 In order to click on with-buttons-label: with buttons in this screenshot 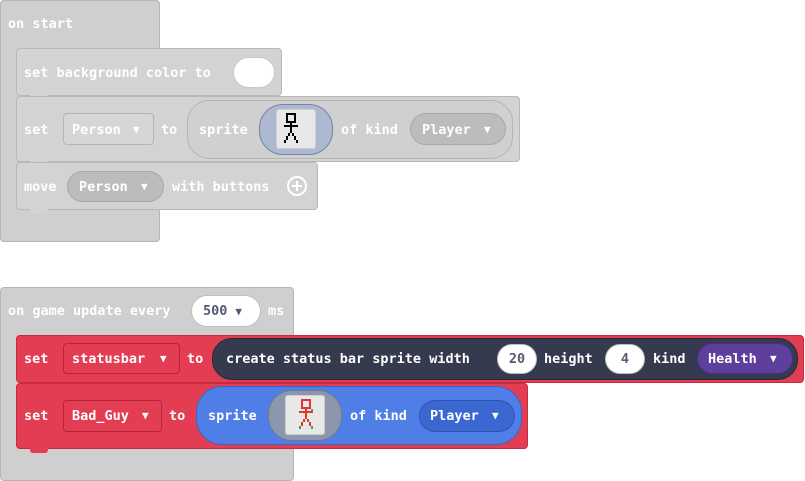, I will do `click(221, 187)`.